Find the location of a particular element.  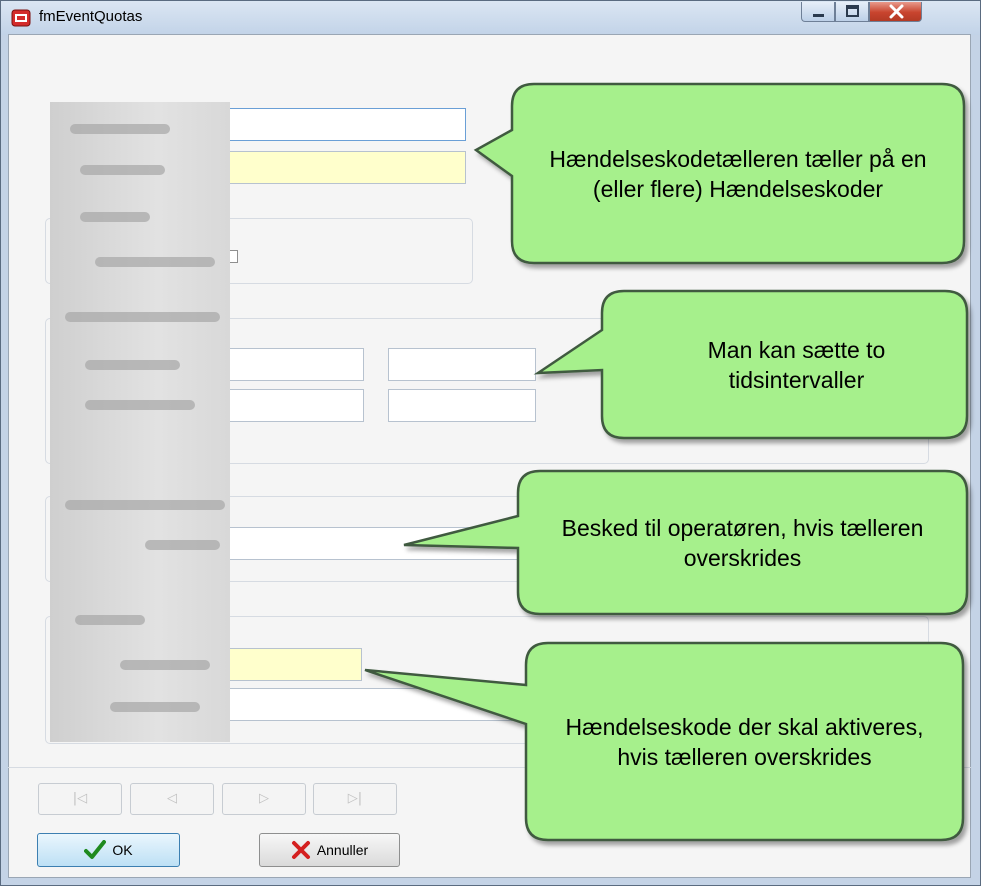

callout-2-text: Man kan sætte to tidsintervaller is located at coordinates (796, 364).